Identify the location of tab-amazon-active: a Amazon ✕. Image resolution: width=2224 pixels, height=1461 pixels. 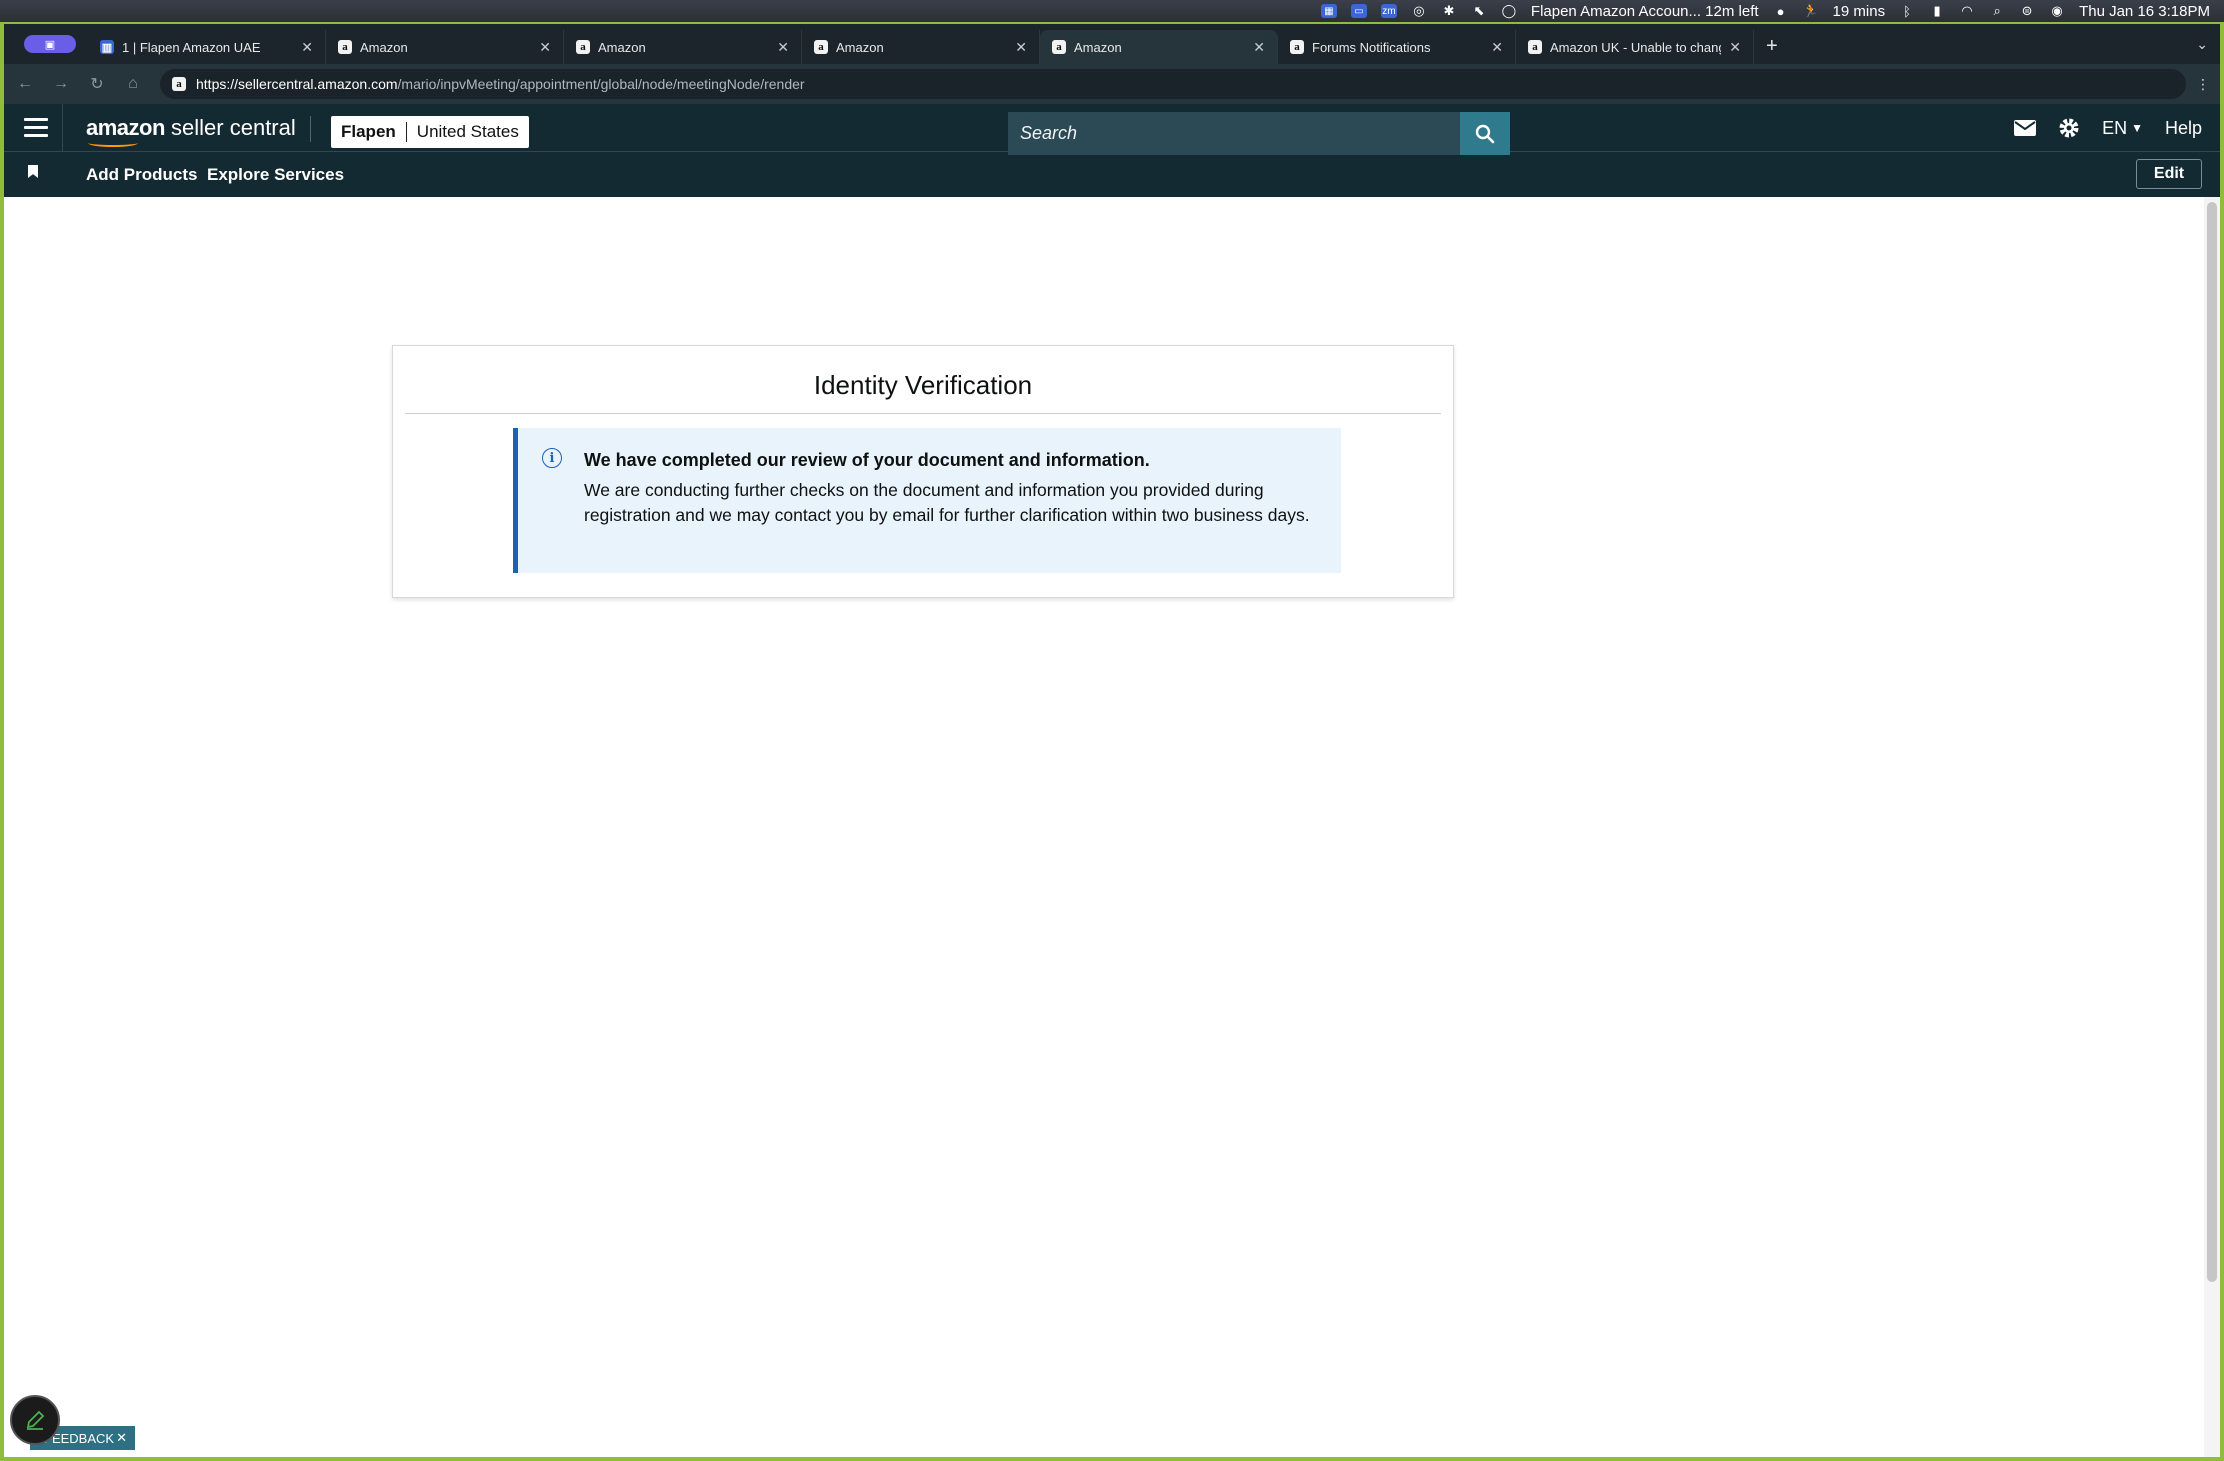
(1159, 47).